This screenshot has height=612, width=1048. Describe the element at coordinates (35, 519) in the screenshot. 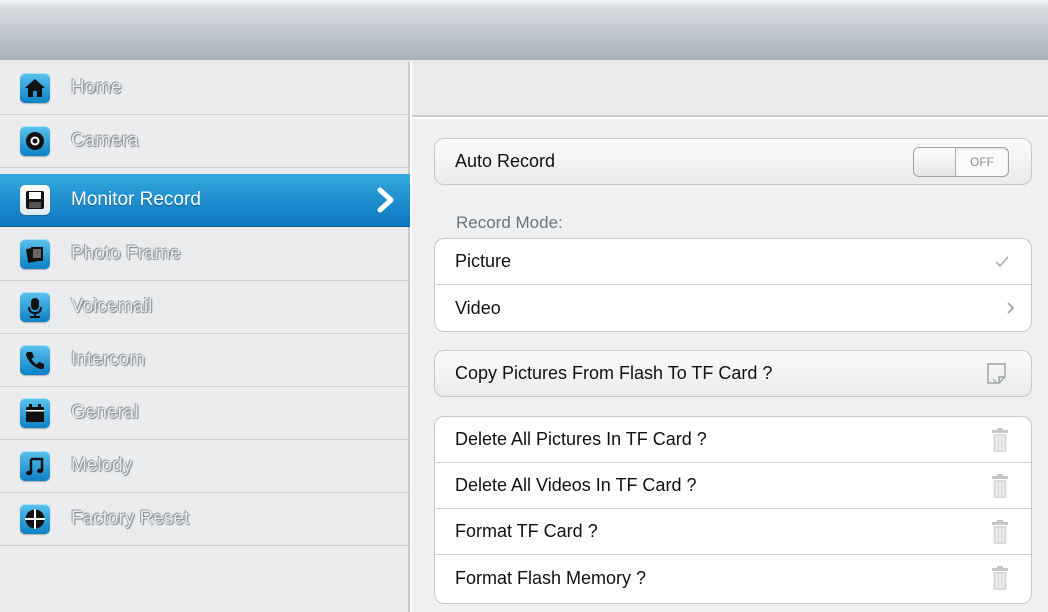

I see `reset-icon` at that location.